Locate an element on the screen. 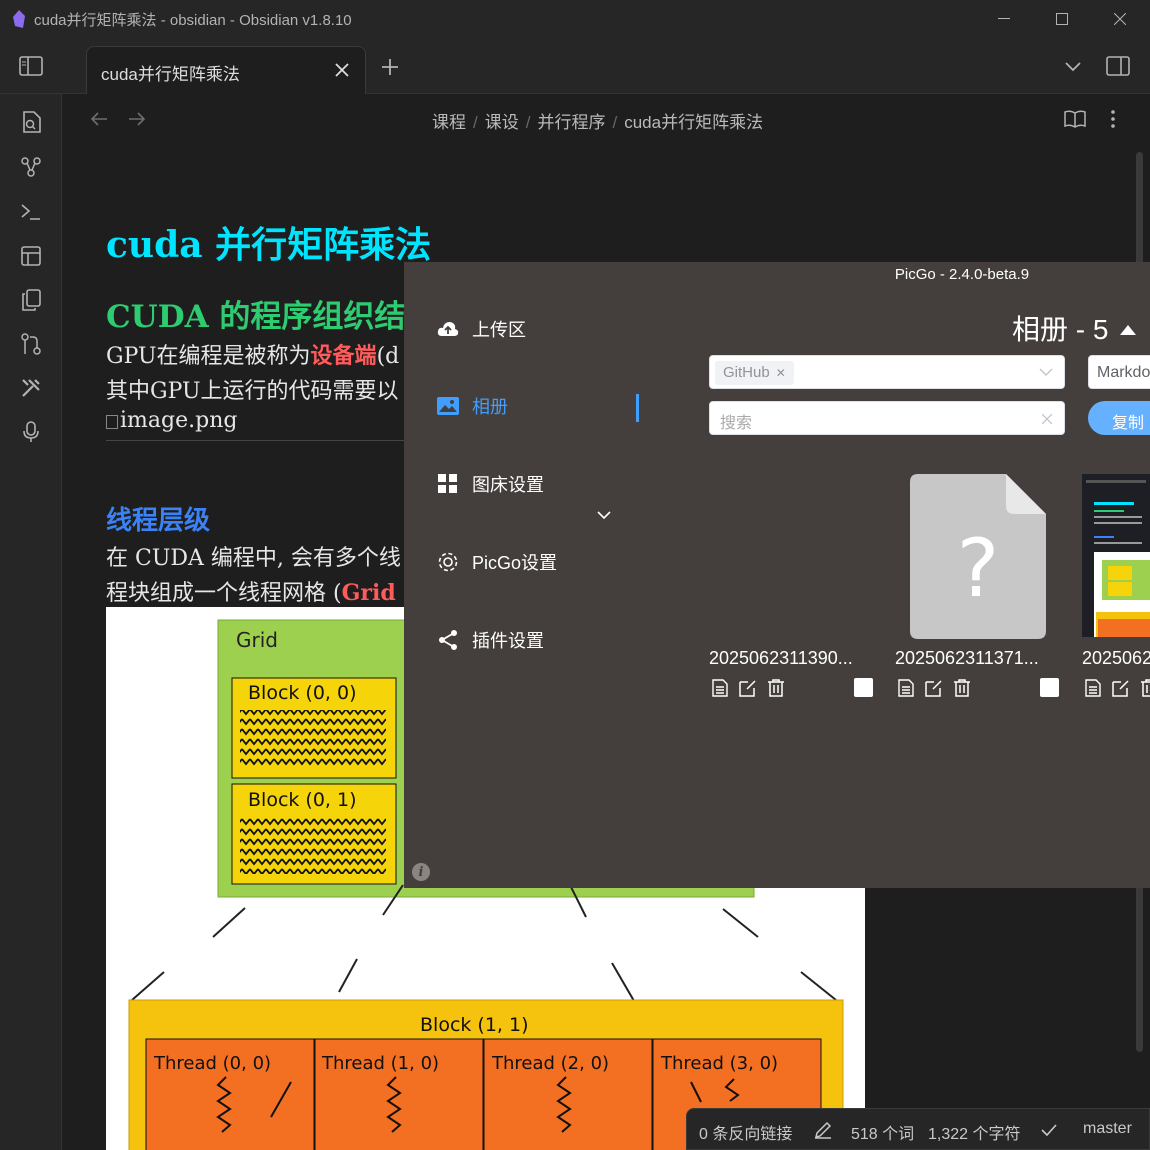 Image resolution: width=1150 pixels, height=1150 pixels. chip-close-icon: ✕ is located at coordinates (781, 373).